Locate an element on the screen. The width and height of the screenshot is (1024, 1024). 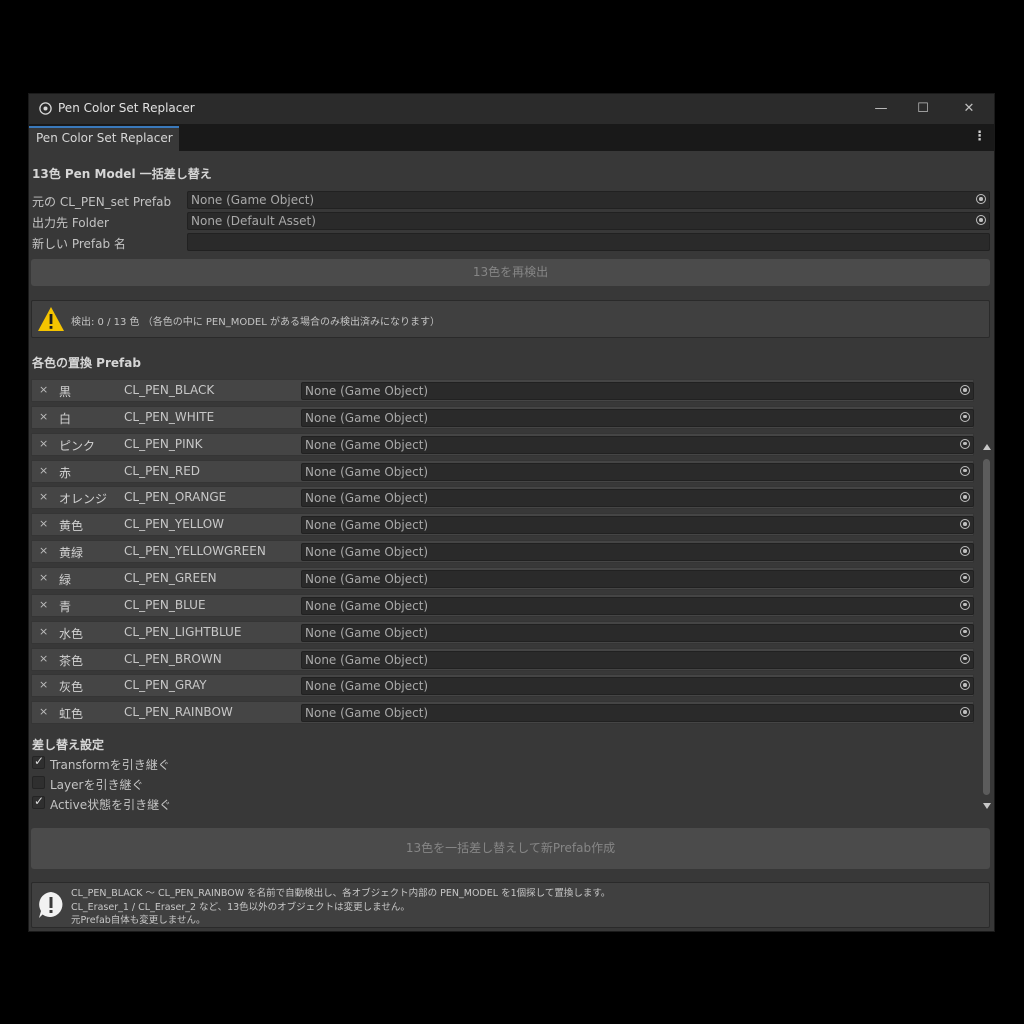
source-prefab-label: 元の CL_PEN_set Prefab is located at coordinates (102, 202).